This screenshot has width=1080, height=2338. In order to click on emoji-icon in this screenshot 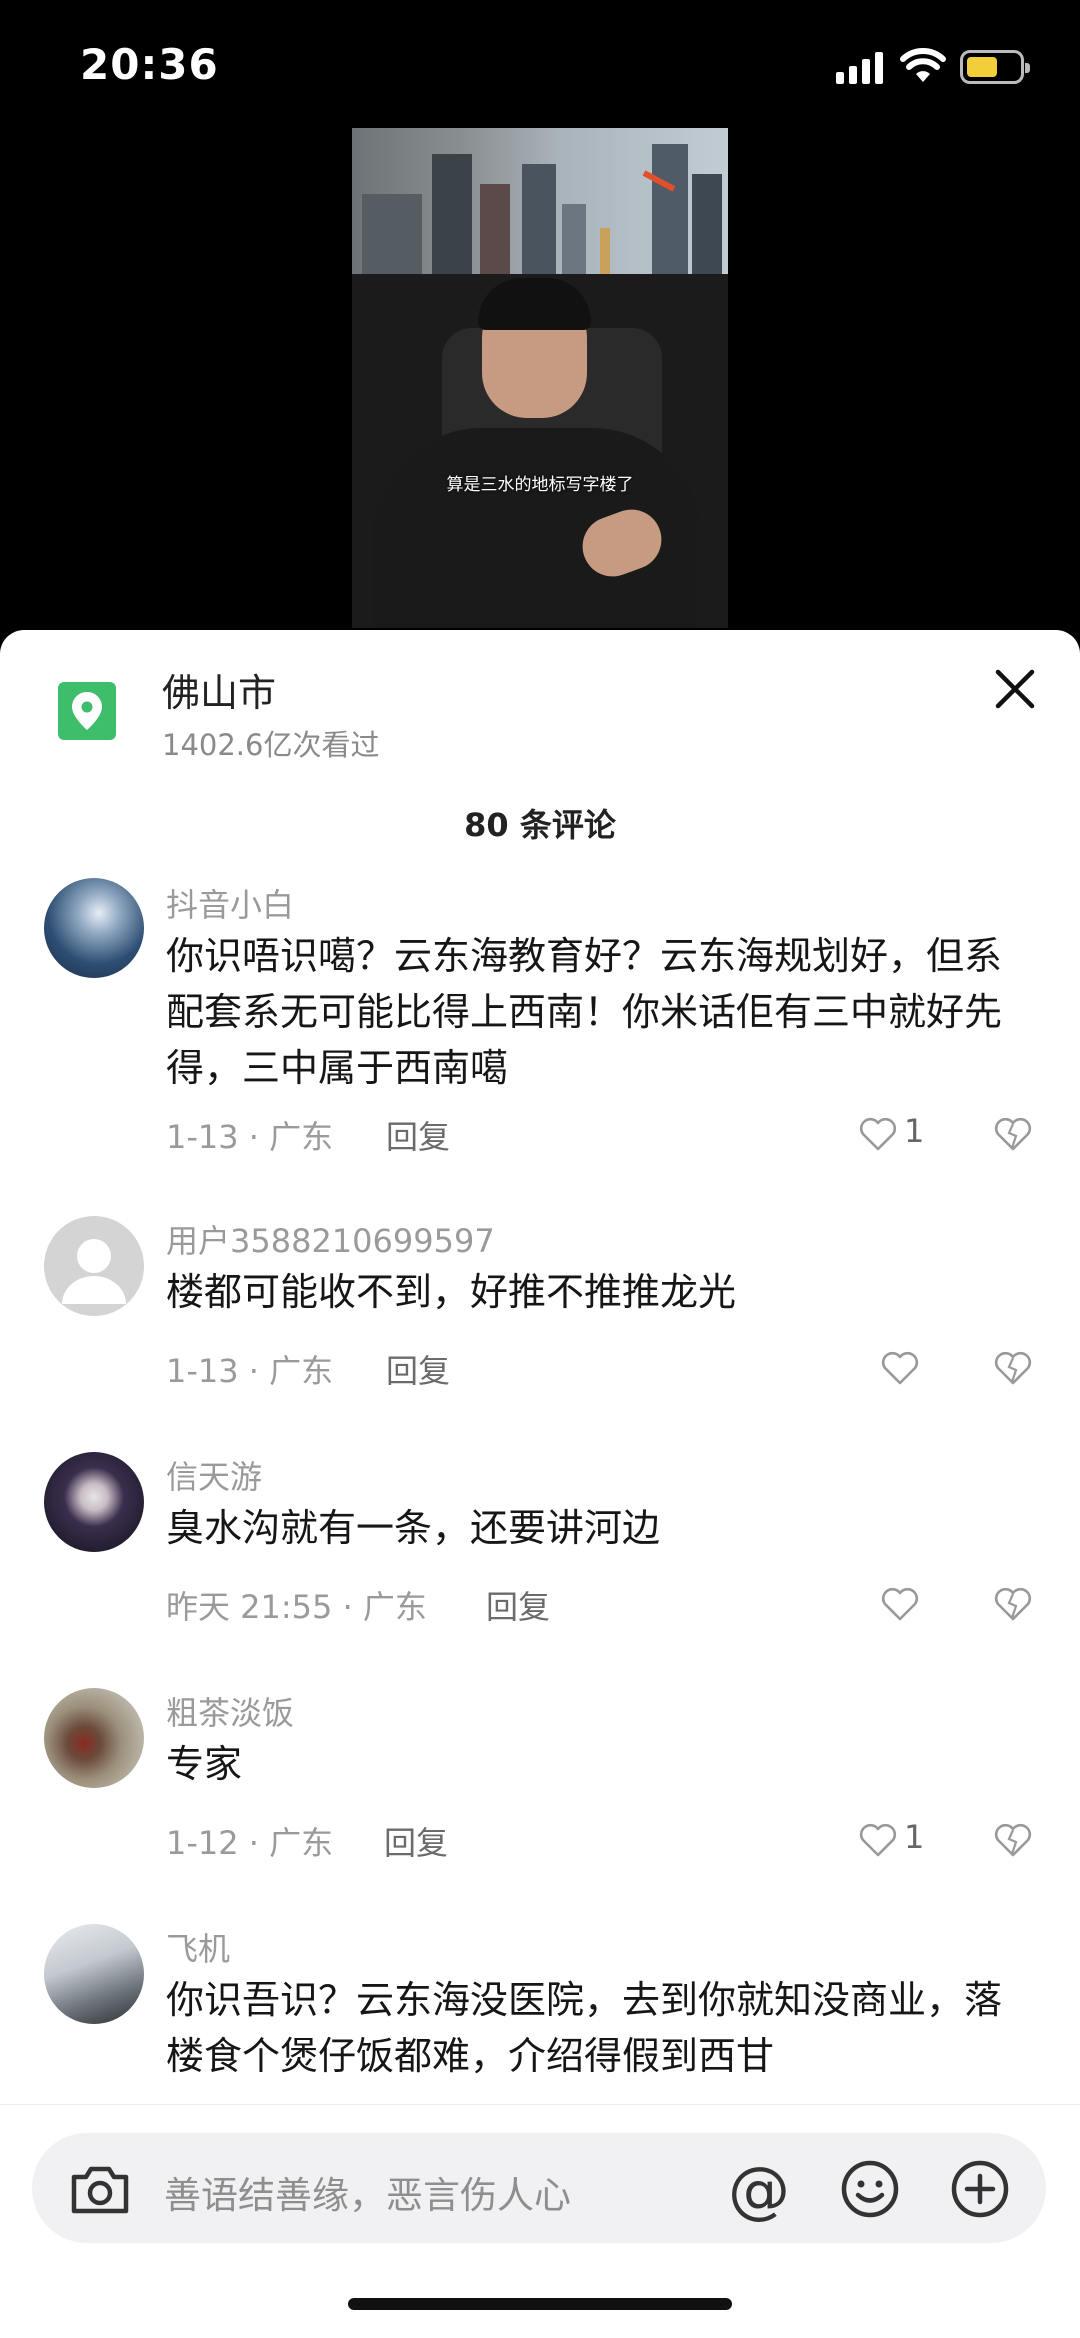, I will do `click(870, 2189)`.